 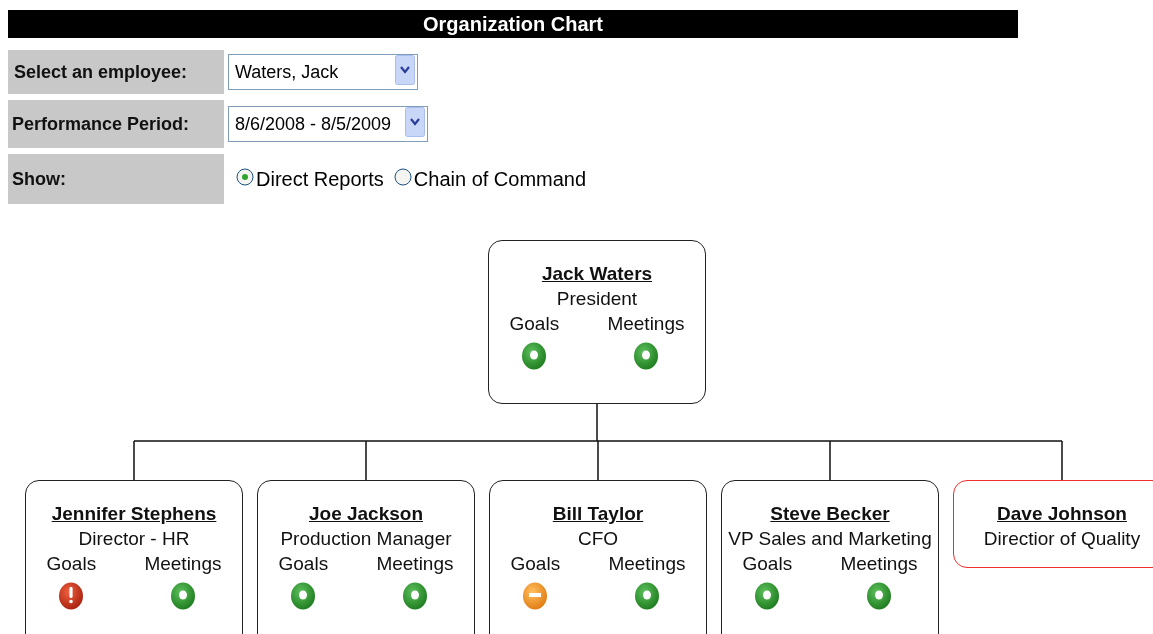 What do you see at coordinates (535, 596) in the screenshot?
I see `warning-status-icon` at bounding box center [535, 596].